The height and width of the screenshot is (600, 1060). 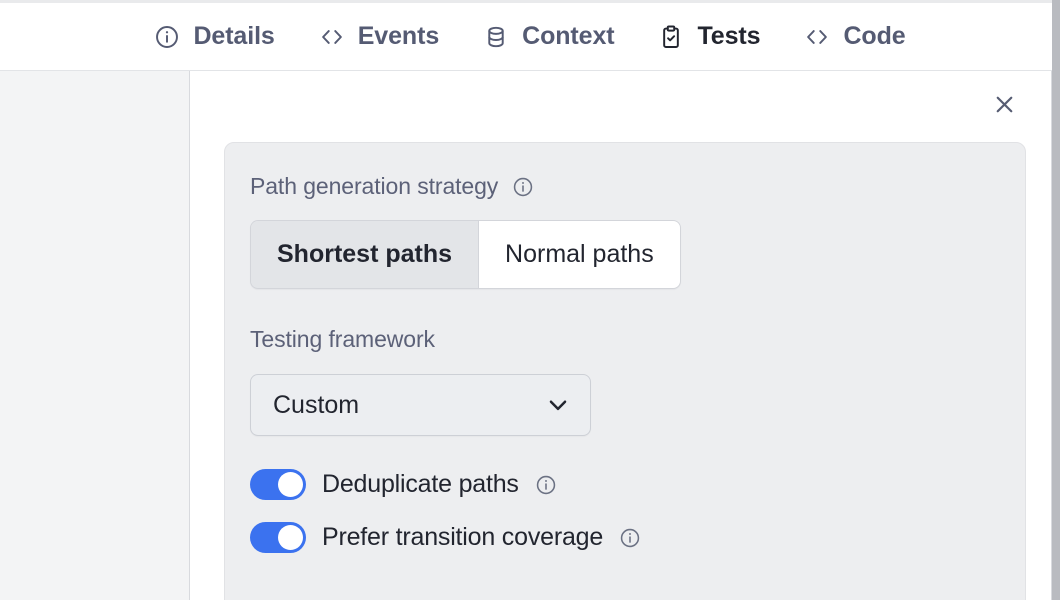 I want to click on tab-code: Code, so click(x=854, y=37).